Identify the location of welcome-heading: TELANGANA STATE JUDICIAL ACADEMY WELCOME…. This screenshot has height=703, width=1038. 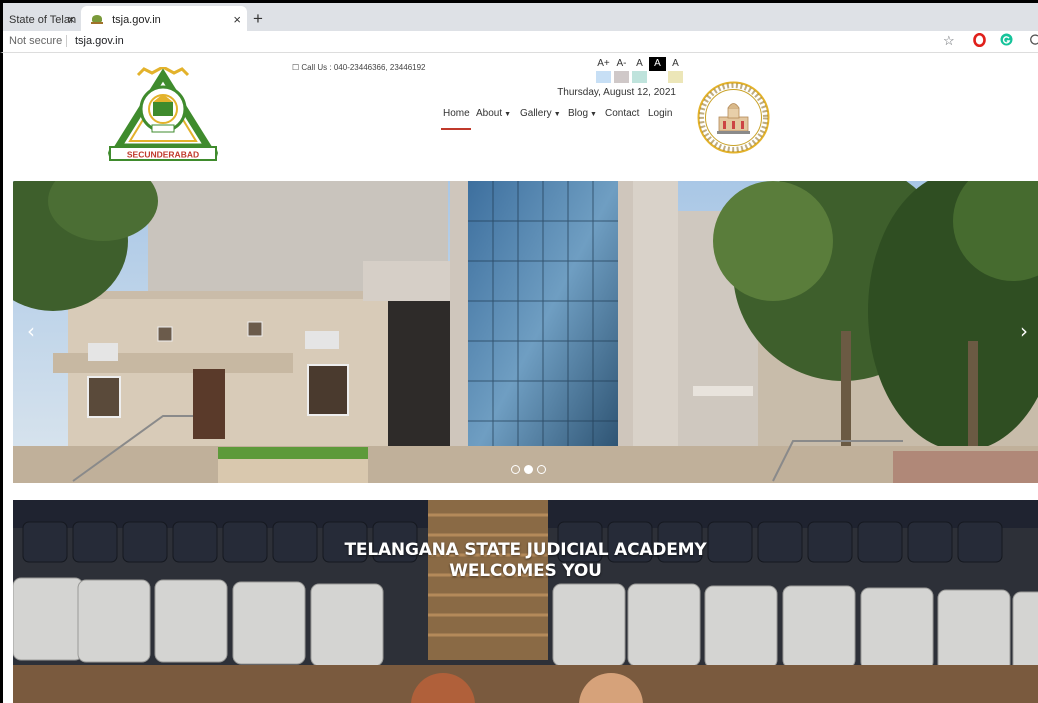
(525, 561).